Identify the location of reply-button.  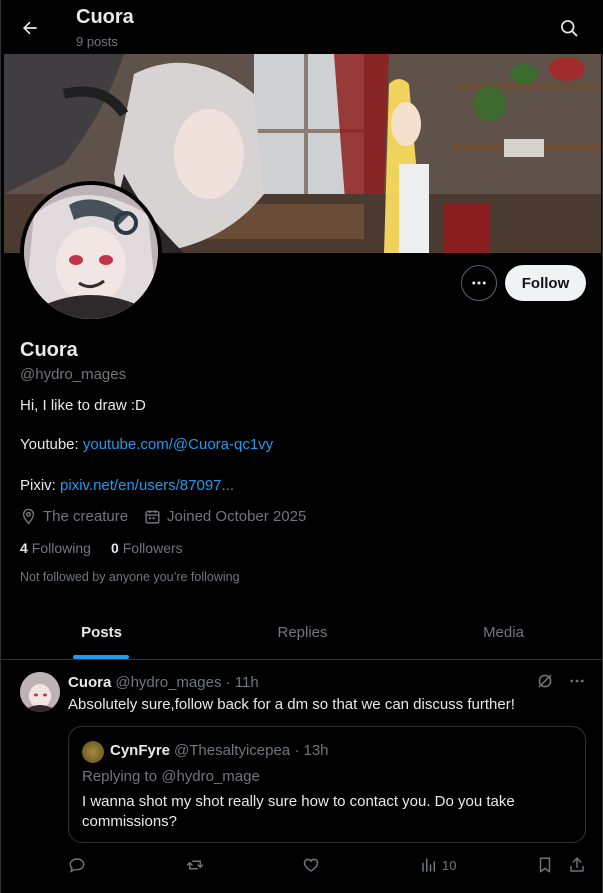
(77, 865).